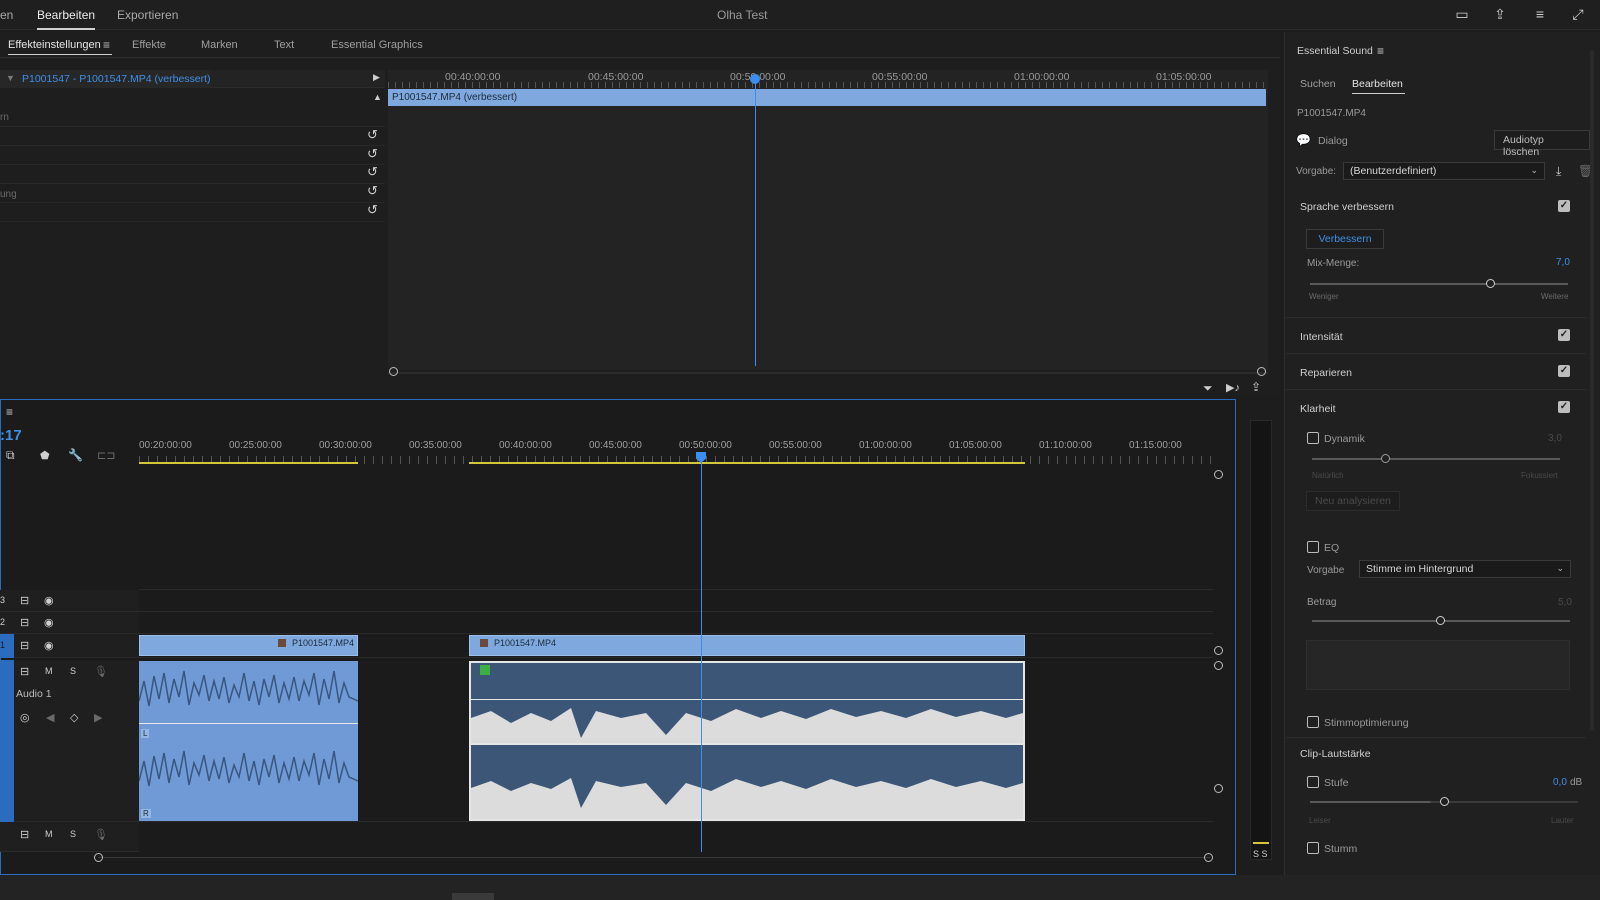 The height and width of the screenshot is (900, 1600). I want to click on nav-partial: en, so click(6, 15).